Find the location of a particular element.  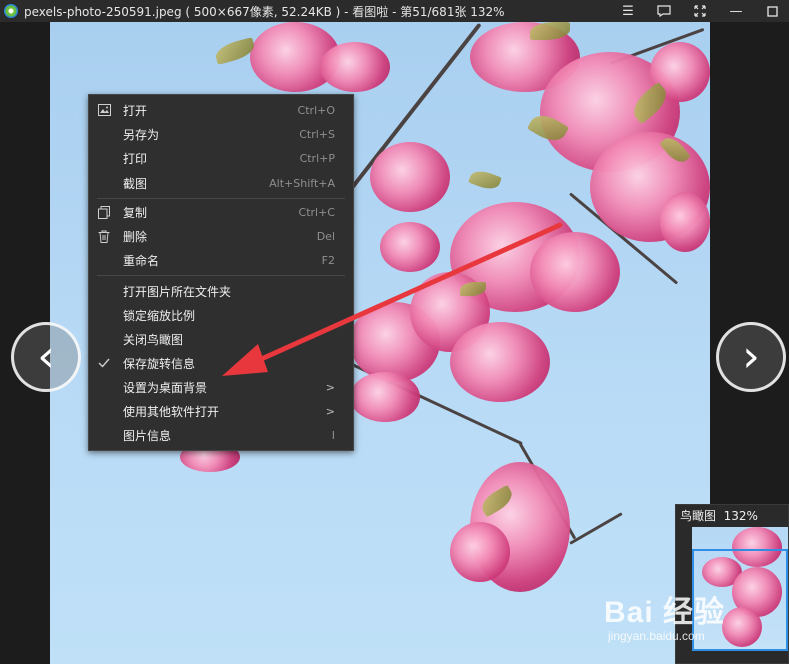

navigator-title: 鸟瞰图 132% is located at coordinates (719, 516).